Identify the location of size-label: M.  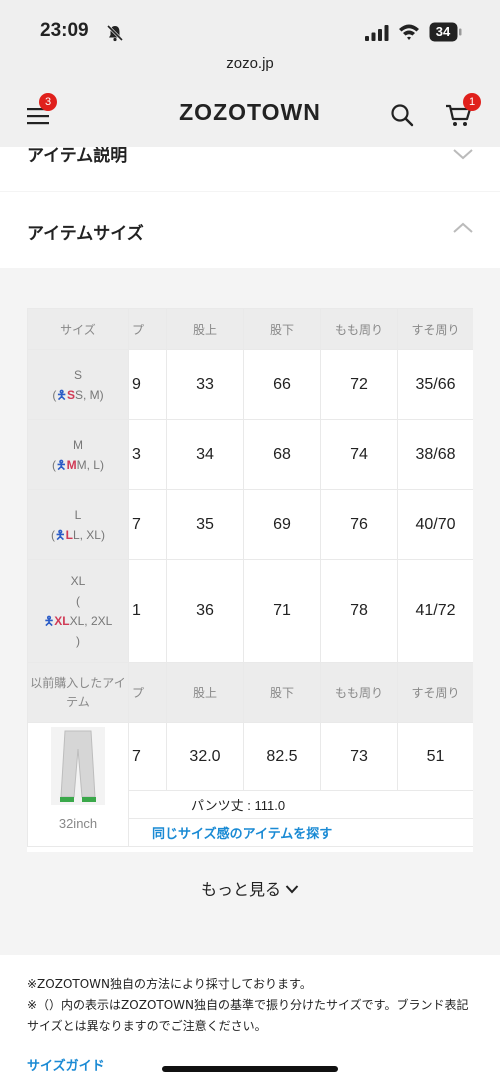
(78, 444).